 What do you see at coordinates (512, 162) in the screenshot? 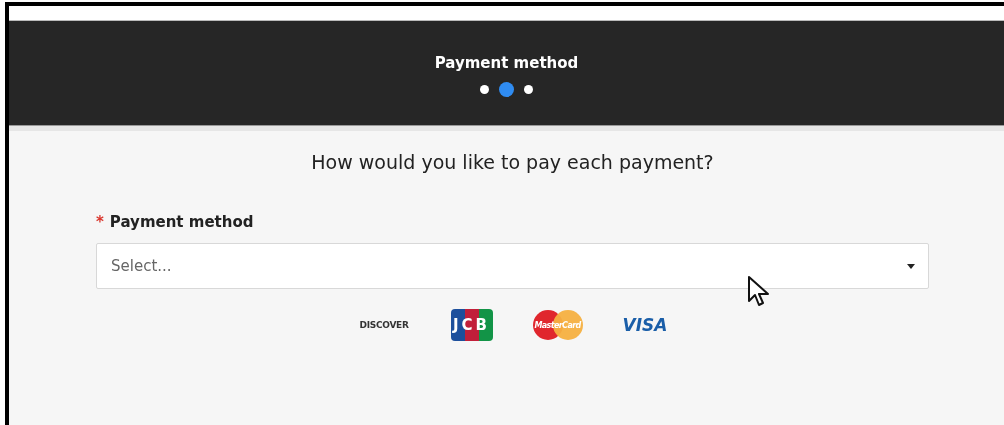
I see `question-heading: How would you like to pay each payment?` at bounding box center [512, 162].